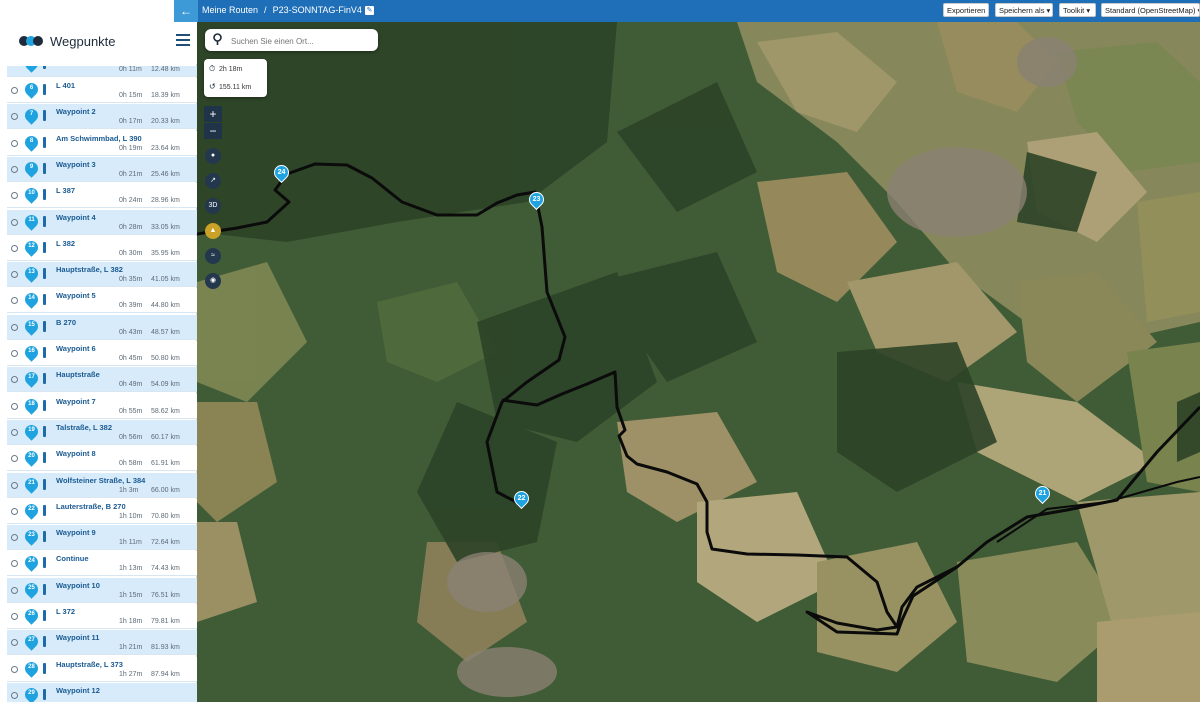  What do you see at coordinates (102, 669) in the screenshot?
I see `list-item: 28 Hauptstraße, L 373 1h 27m 87.94 km` at bounding box center [102, 669].